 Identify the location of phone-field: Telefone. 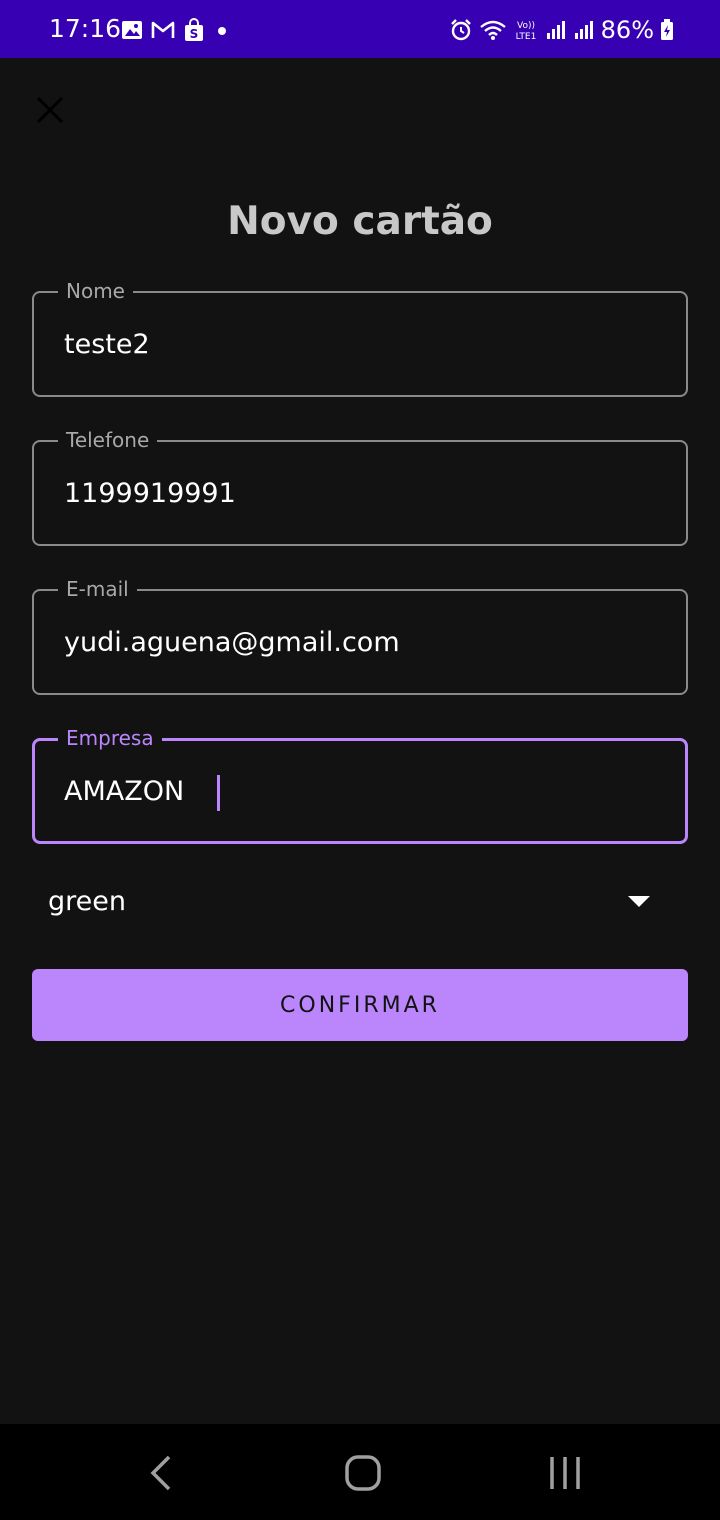
(360, 486).